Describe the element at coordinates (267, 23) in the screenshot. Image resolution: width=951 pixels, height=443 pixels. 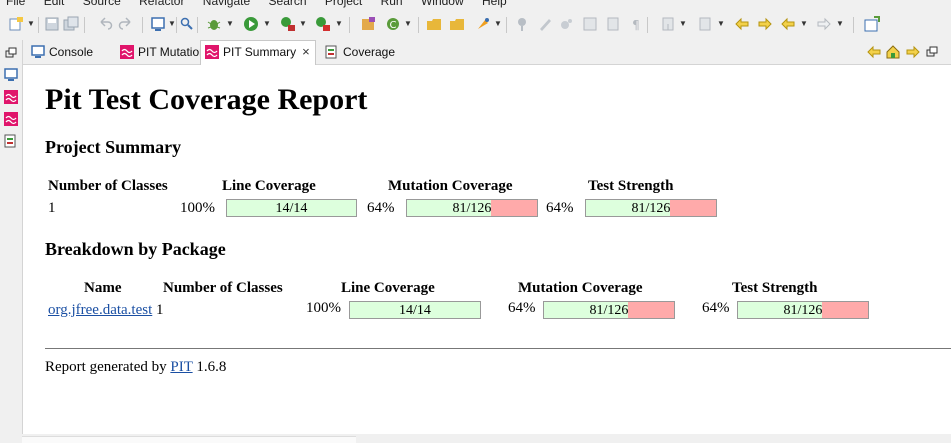
I see `run-dropdown-icon: ▼` at that location.